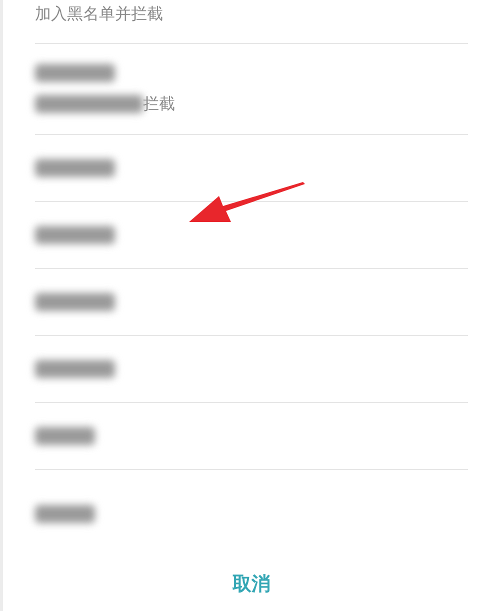 The height and width of the screenshot is (611, 500). Describe the element at coordinates (251, 584) in the screenshot. I see `cancel-button: 取消` at that location.